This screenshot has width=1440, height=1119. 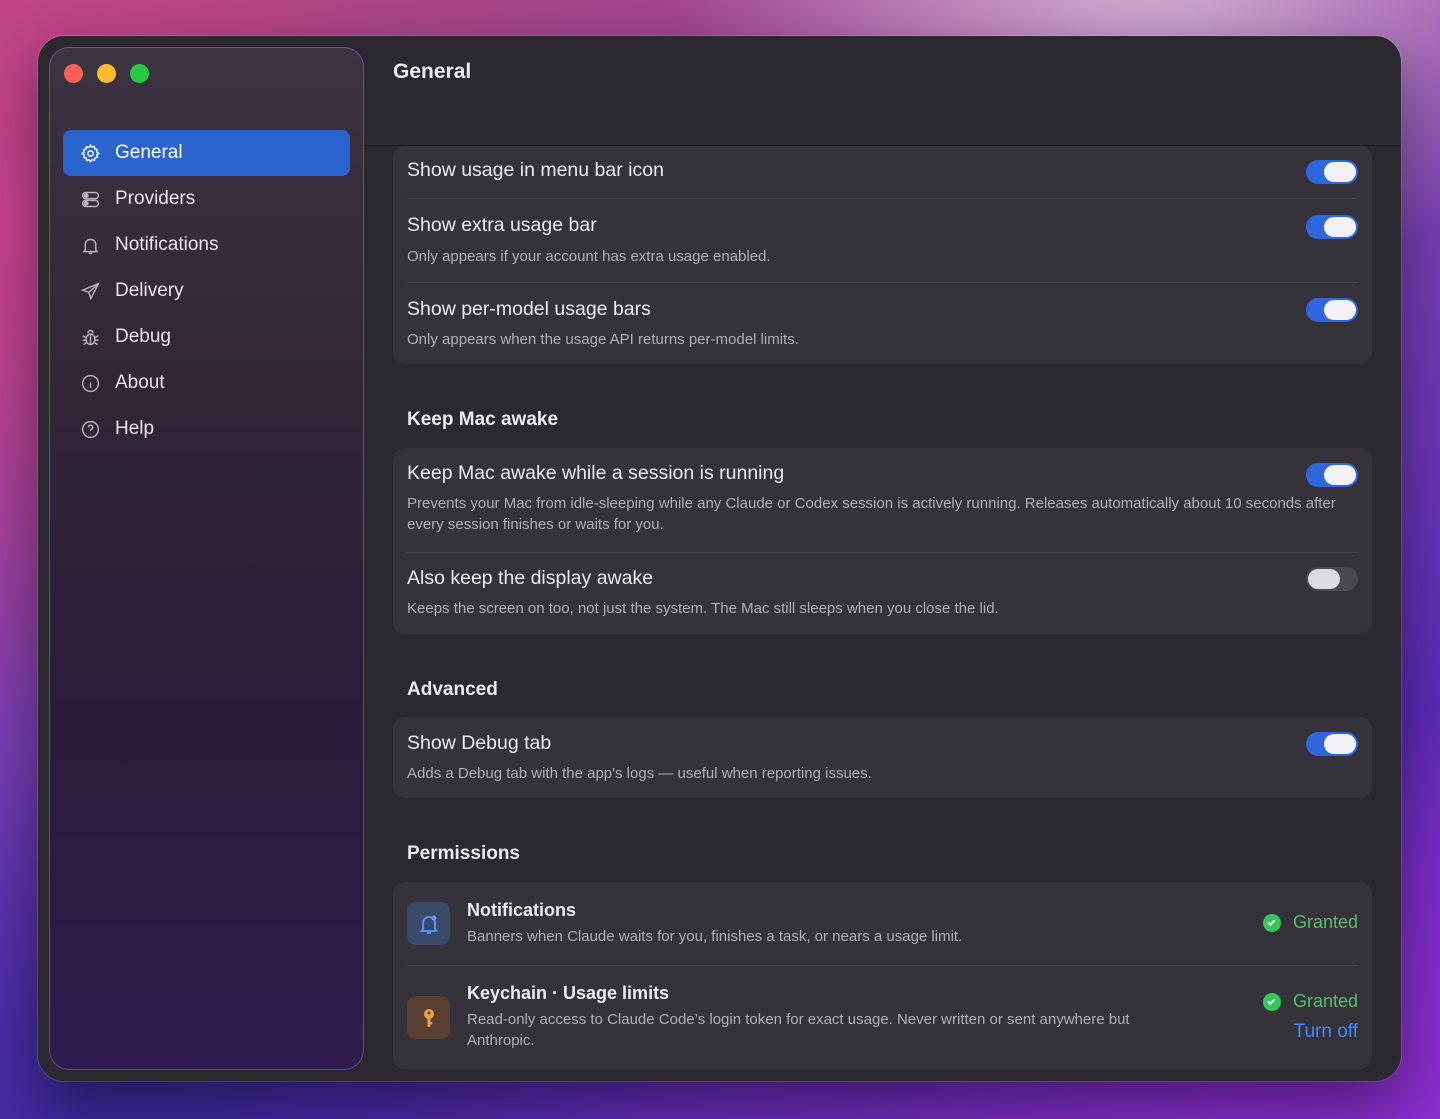 What do you see at coordinates (483, 419) in the screenshot?
I see `section-header-keep-awake: Keep Mac awake` at bounding box center [483, 419].